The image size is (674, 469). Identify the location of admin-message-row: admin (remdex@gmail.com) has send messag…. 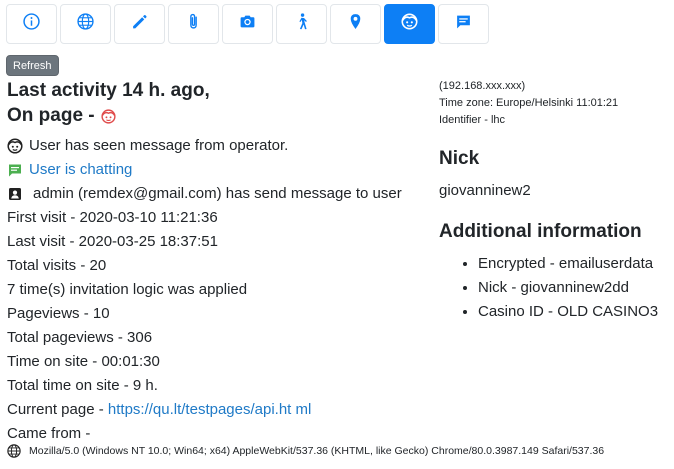
(204, 194).